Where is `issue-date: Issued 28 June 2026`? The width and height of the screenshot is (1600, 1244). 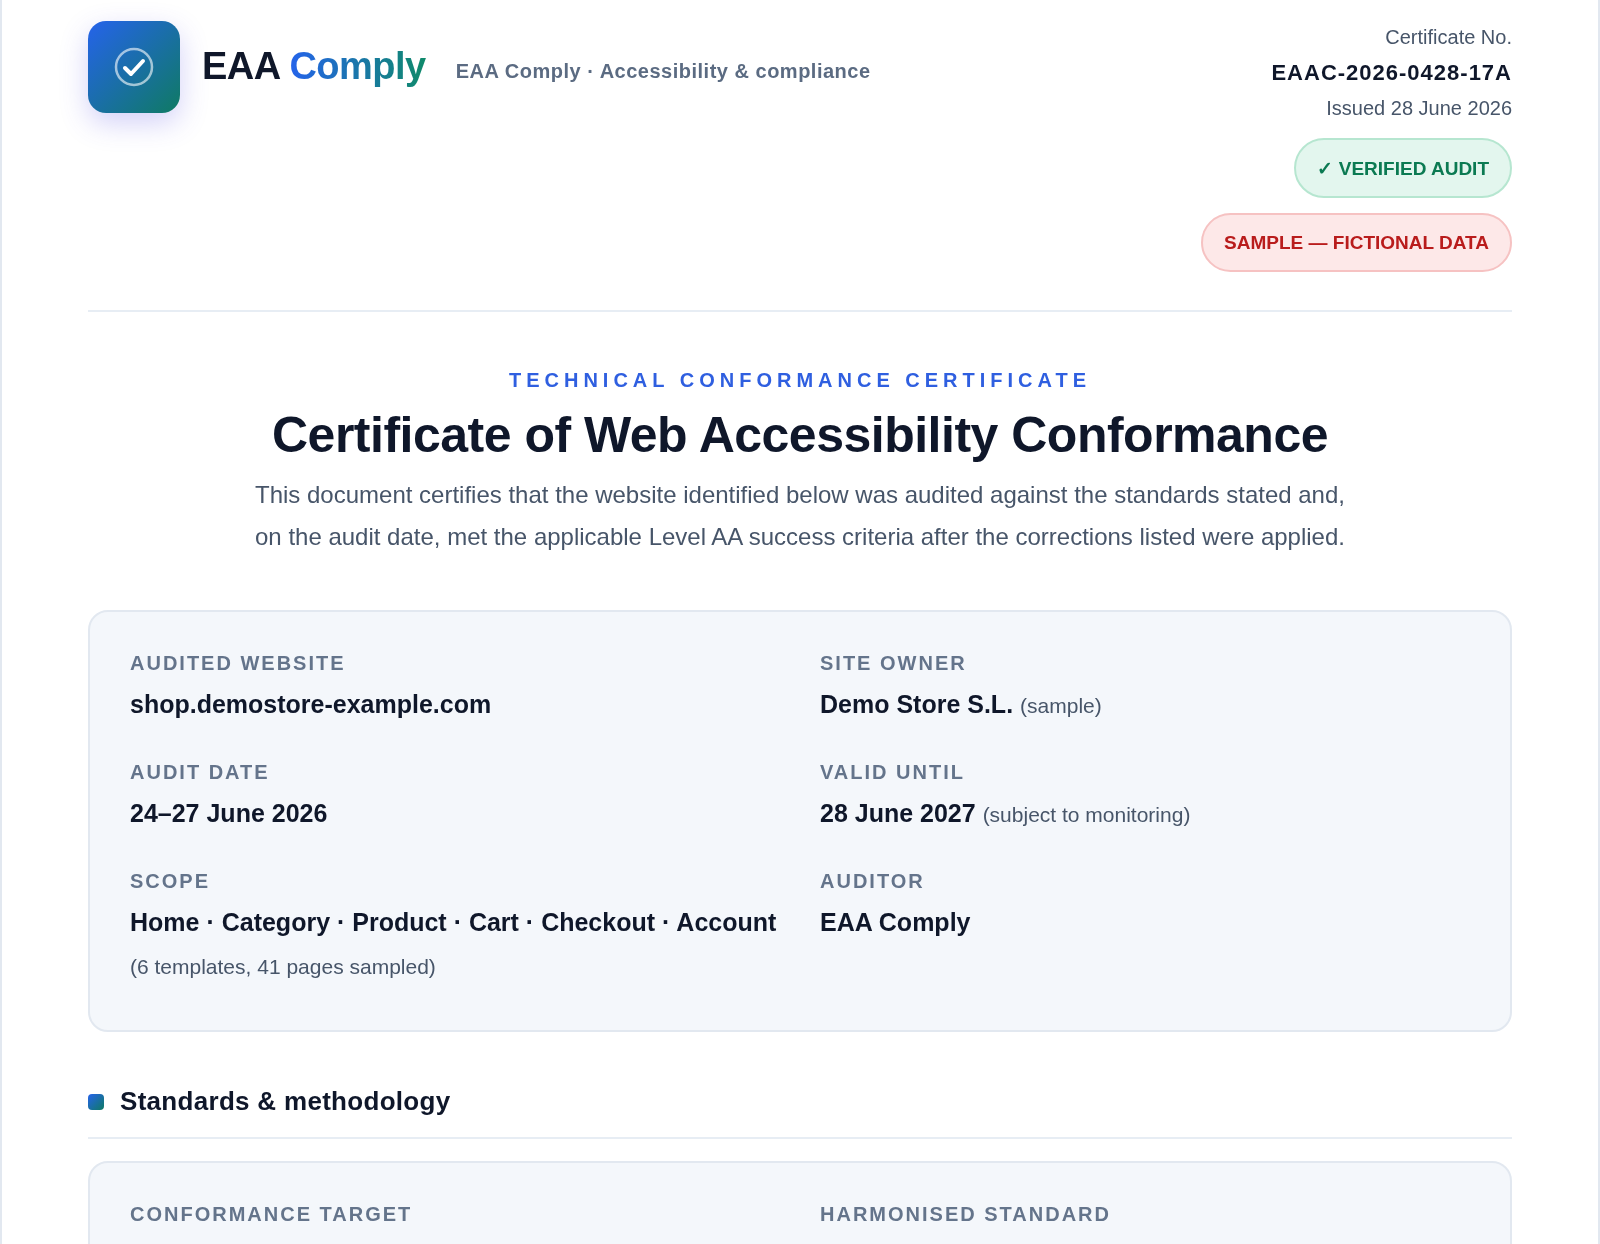 issue-date: Issued 28 June 2026 is located at coordinates (1419, 108).